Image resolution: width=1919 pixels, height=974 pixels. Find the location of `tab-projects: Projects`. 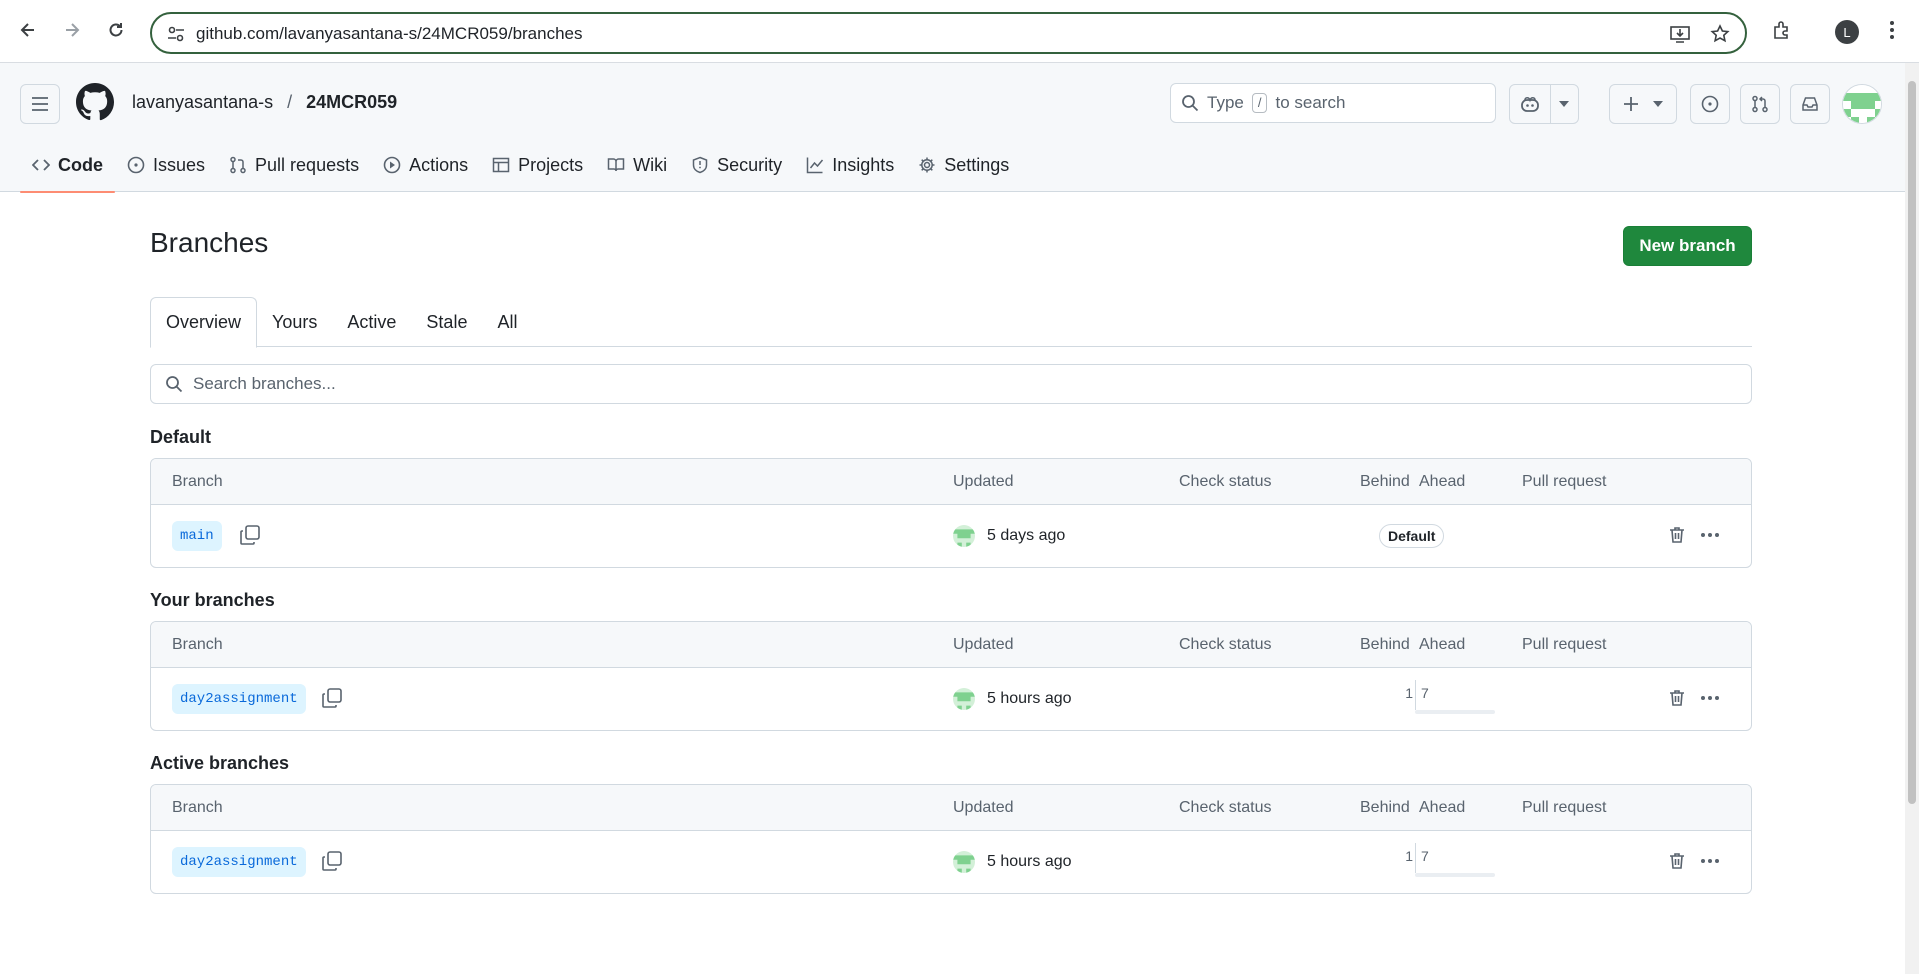

tab-projects: Projects is located at coordinates (537, 165).